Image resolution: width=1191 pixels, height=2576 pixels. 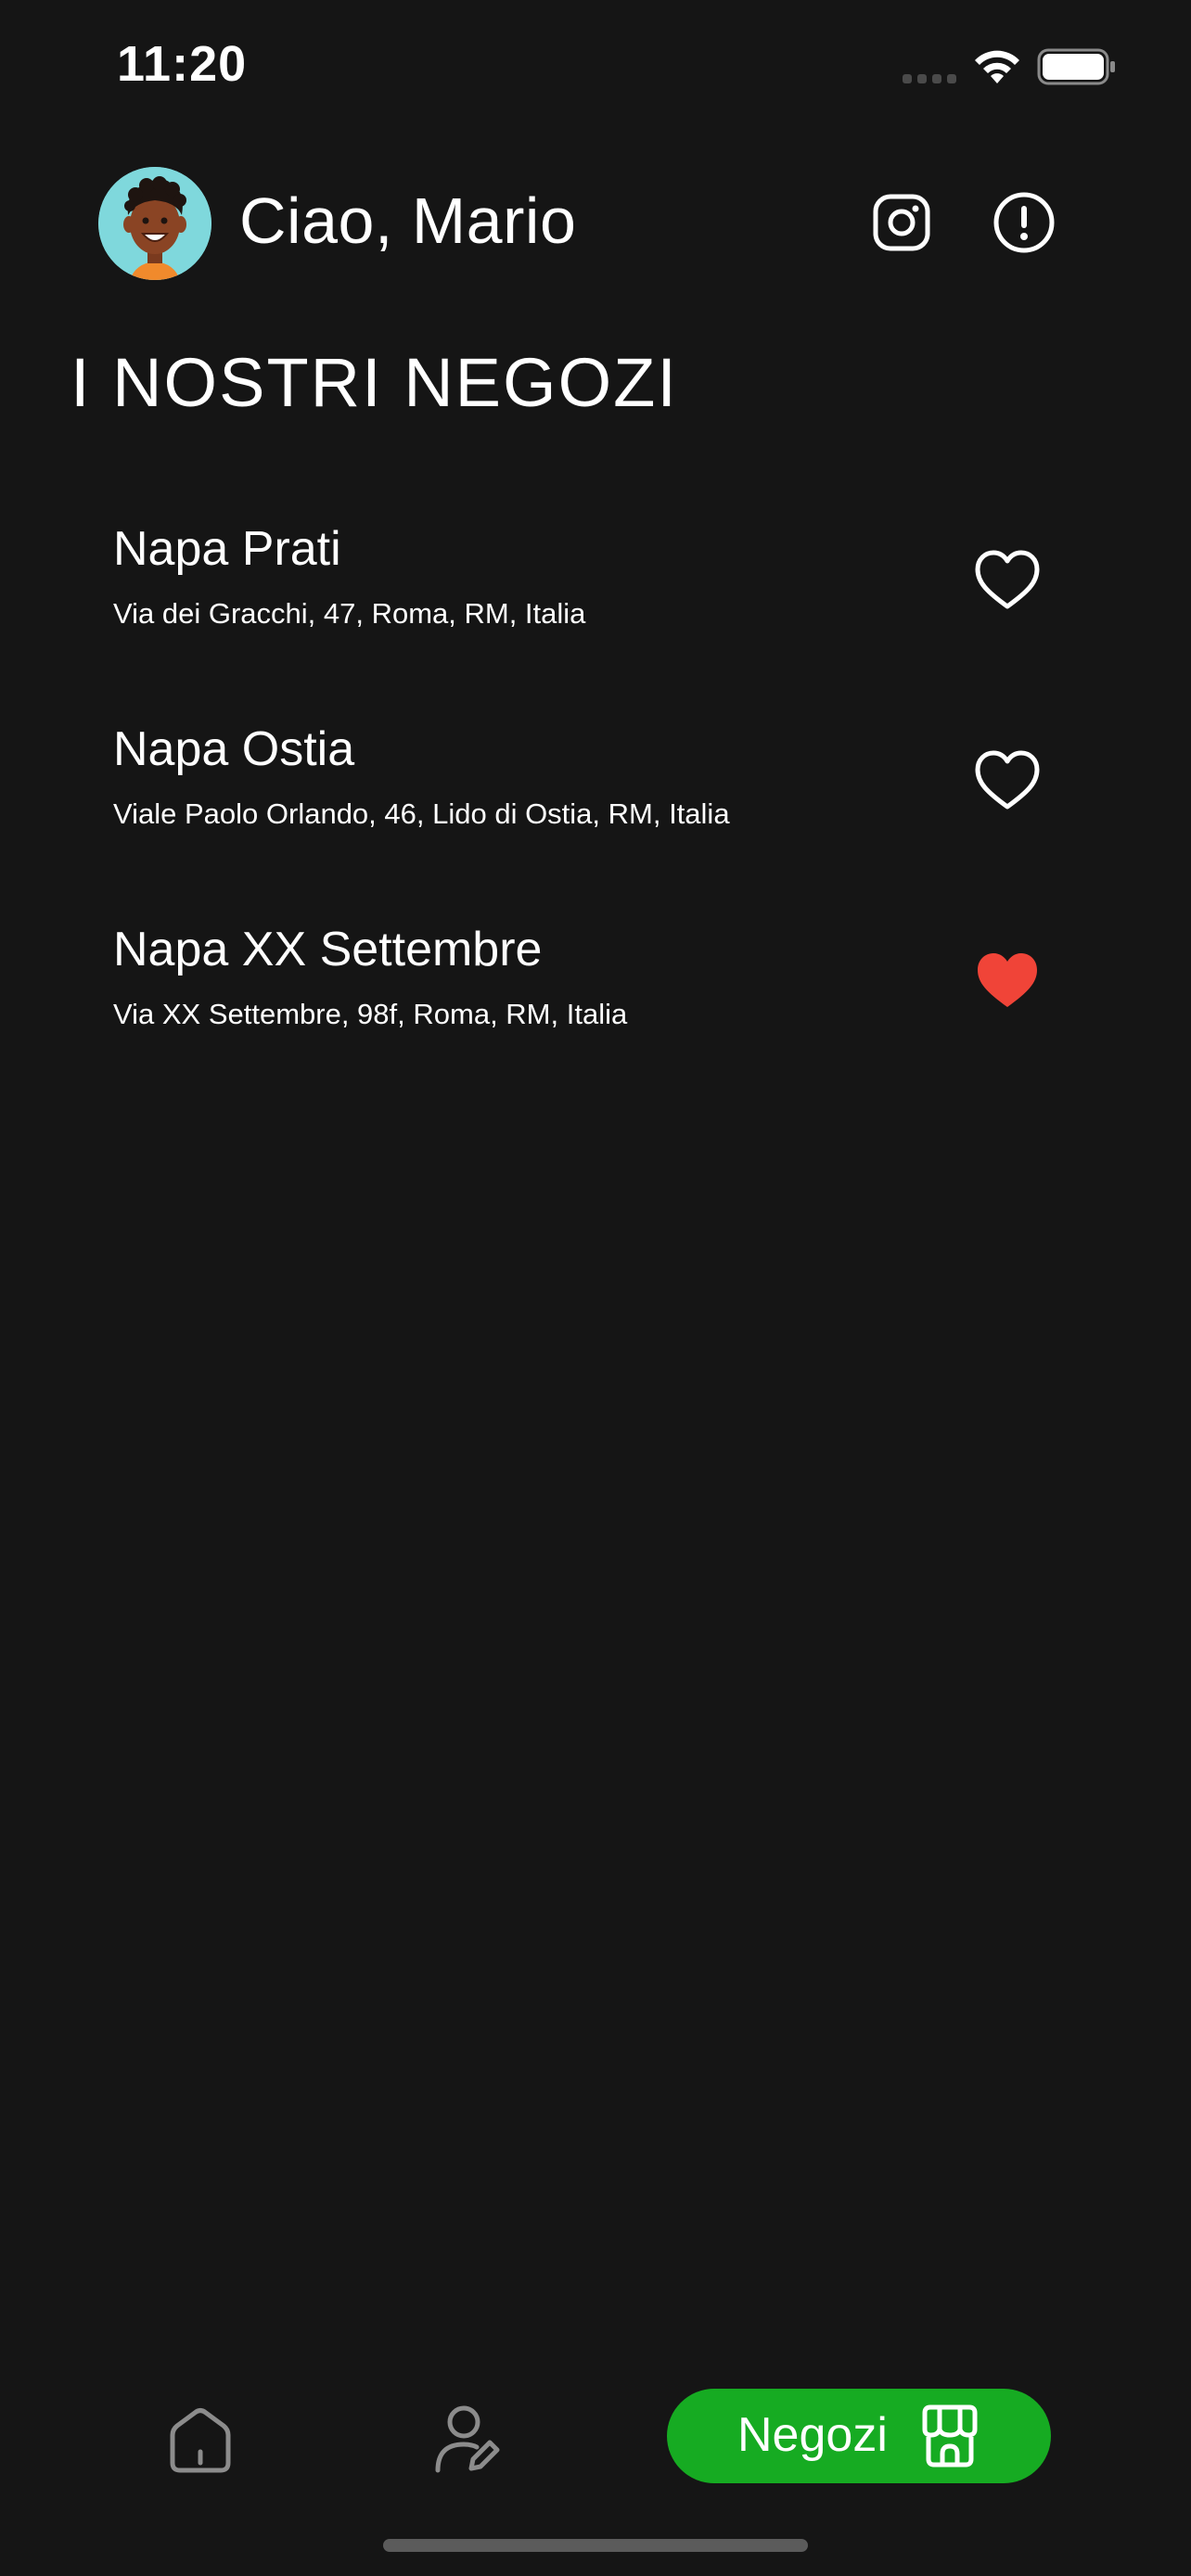 I want to click on bottom-nav: Negozi, so click(x=595, y=2439).